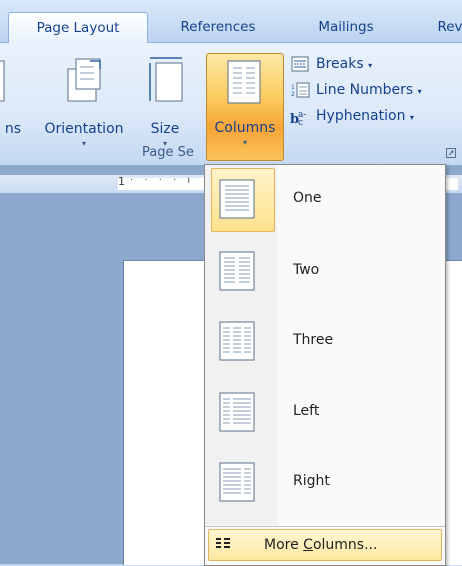 This screenshot has width=462, height=566. Describe the element at coordinates (306, 270) in the screenshot. I see `menu-item-label: Two` at that location.